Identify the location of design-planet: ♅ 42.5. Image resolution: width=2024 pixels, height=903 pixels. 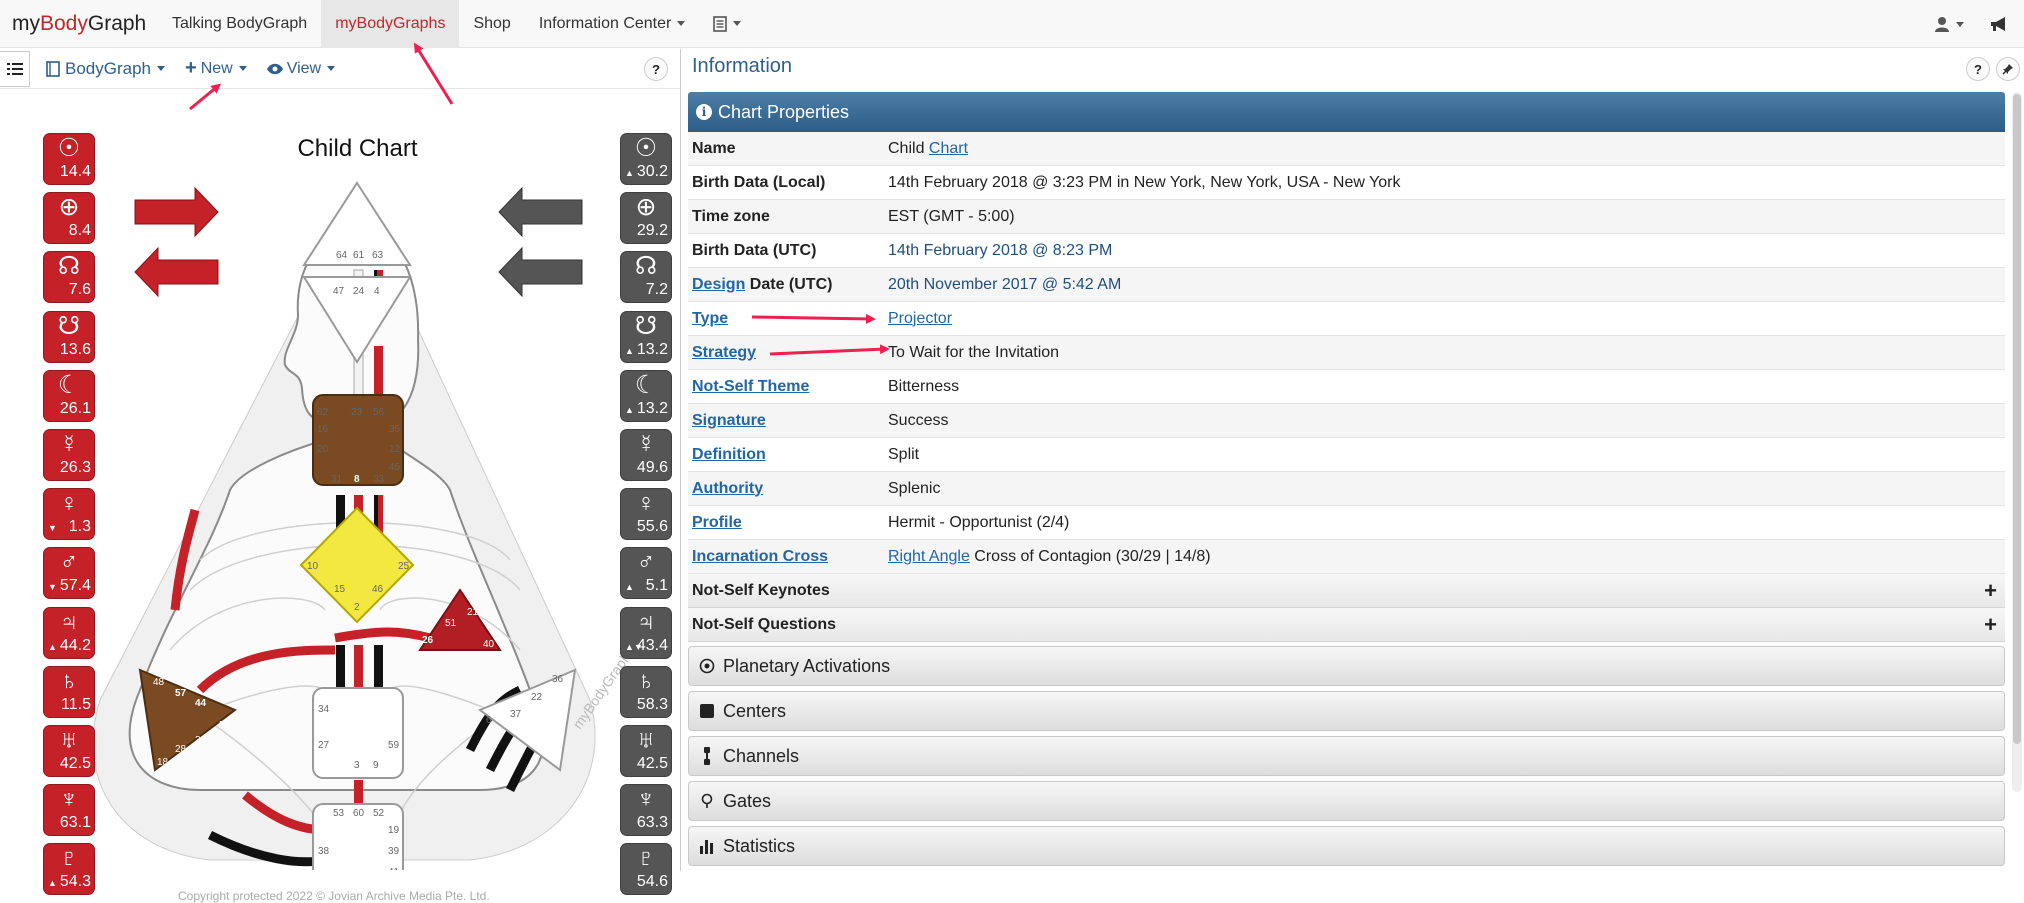
(69, 751).